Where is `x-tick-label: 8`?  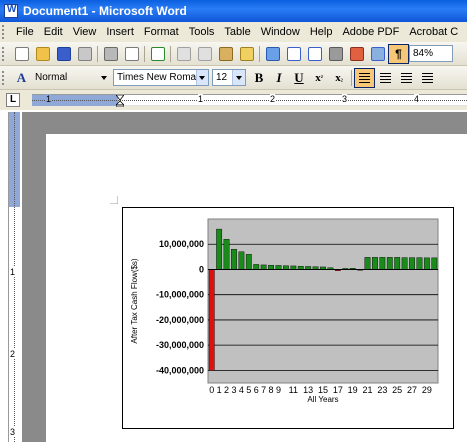
x-tick-label: 8 is located at coordinates (271, 390).